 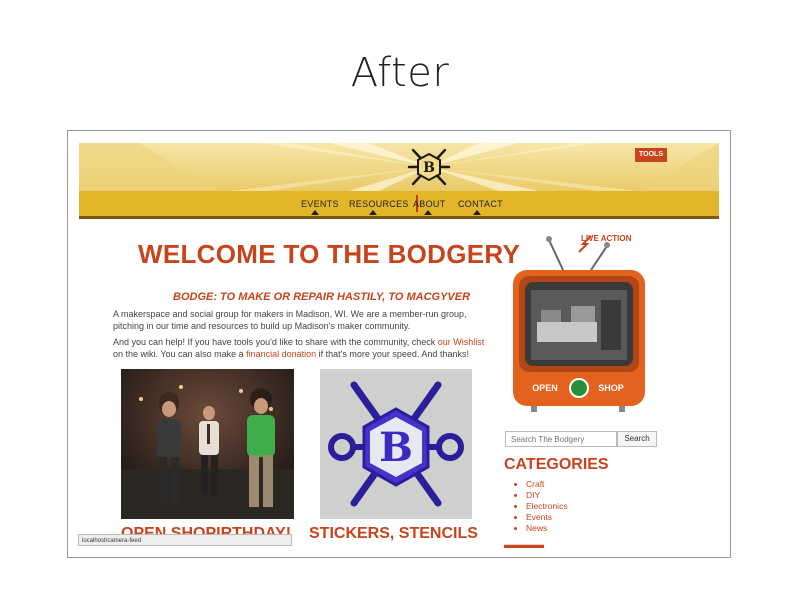 What do you see at coordinates (547, 484) in the screenshot?
I see `category-link-craft: Craft` at bounding box center [547, 484].